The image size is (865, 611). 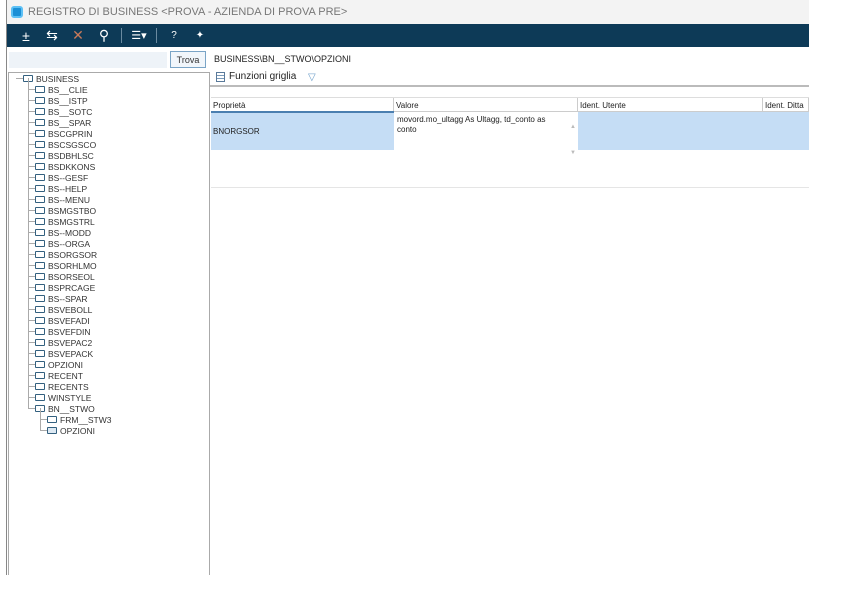 I want to click on tree-node: BUSINESS, so click(x=51, y=78).